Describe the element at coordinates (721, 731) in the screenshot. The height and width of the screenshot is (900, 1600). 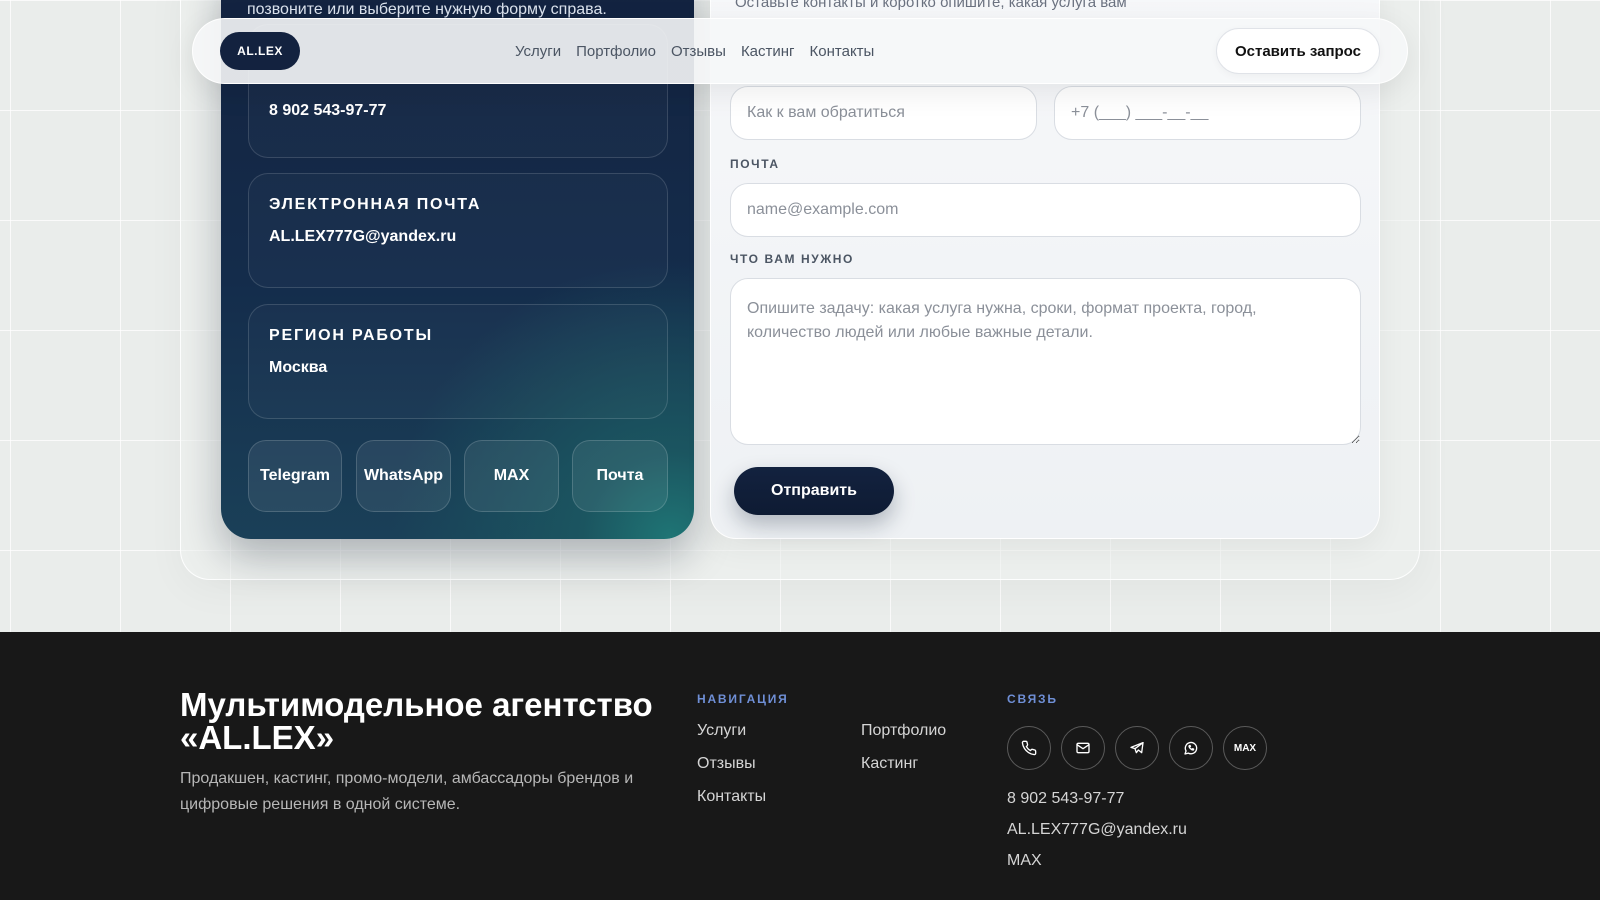
I see `footer-link-services: Услуги` at that location.